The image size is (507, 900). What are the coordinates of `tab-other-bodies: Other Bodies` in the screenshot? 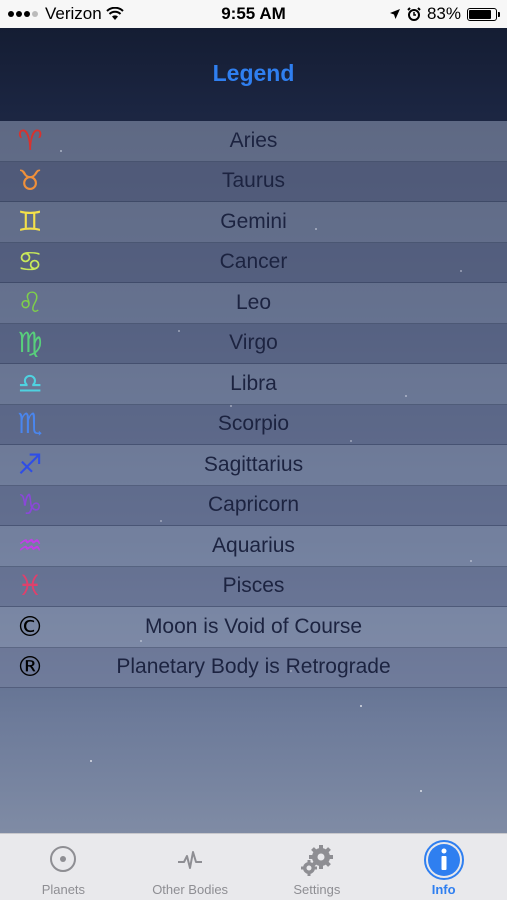 It's located at (190, 867).